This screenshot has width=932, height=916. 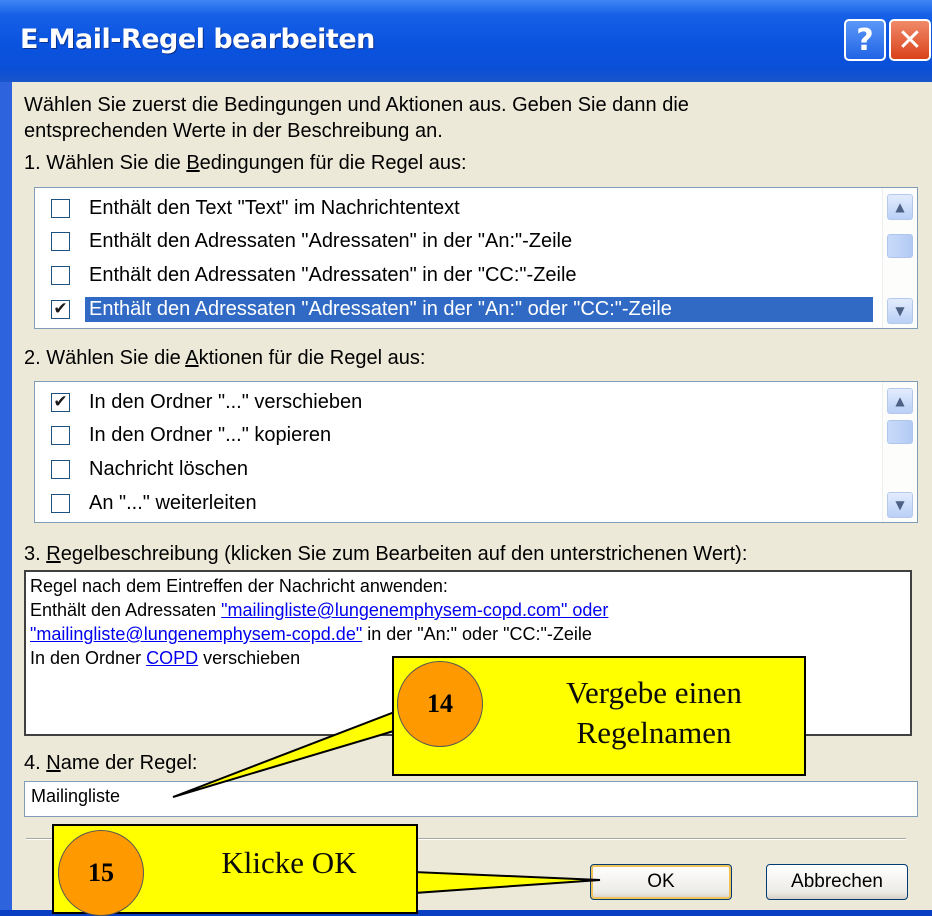 I want to click on step-badge-14: 14, so click(x=440, y=704).